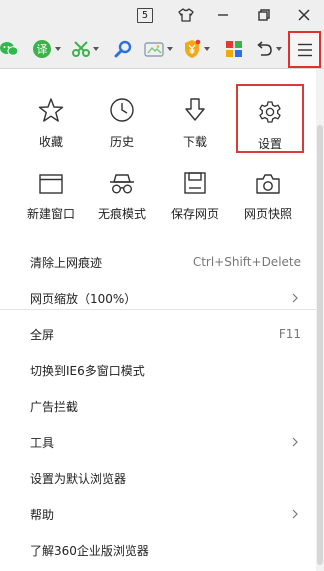 The height and width of the screenshot is (571, 324). I want to click on menu-item-fullscreen: 全屏 F11, so click(158, 334).